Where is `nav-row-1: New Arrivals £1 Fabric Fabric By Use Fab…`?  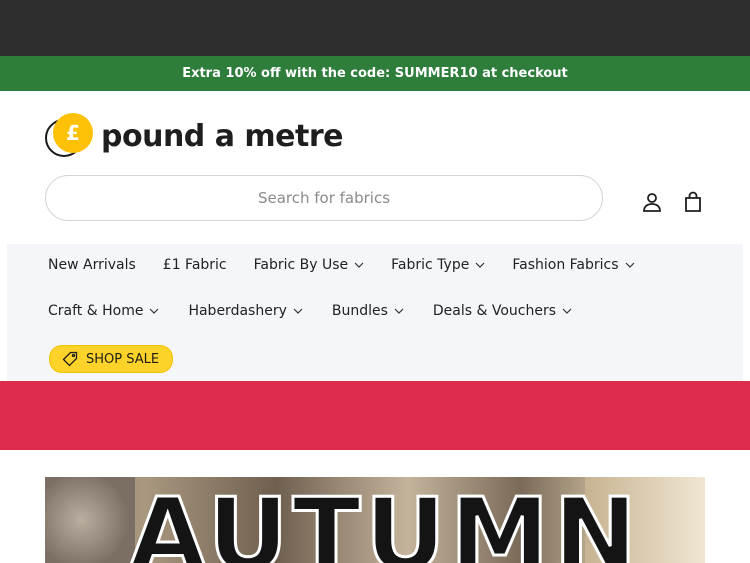 nav-row-1: New Arrivals £1 Fabric Fabric By Use Fab… is located at coordinates (341, 265).